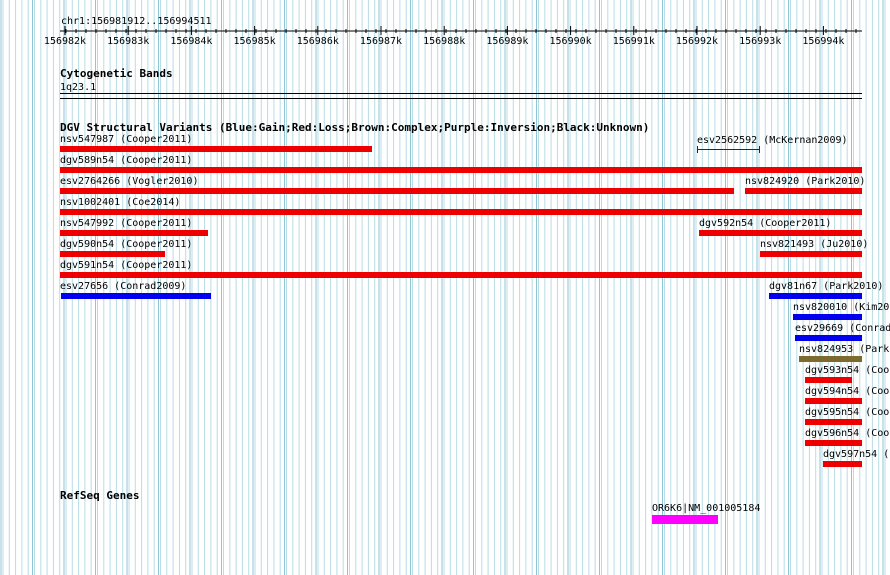 This screenshot has height=575, width=890. I want to click on ruler-tick-label: 156984k, so click(191, 41).